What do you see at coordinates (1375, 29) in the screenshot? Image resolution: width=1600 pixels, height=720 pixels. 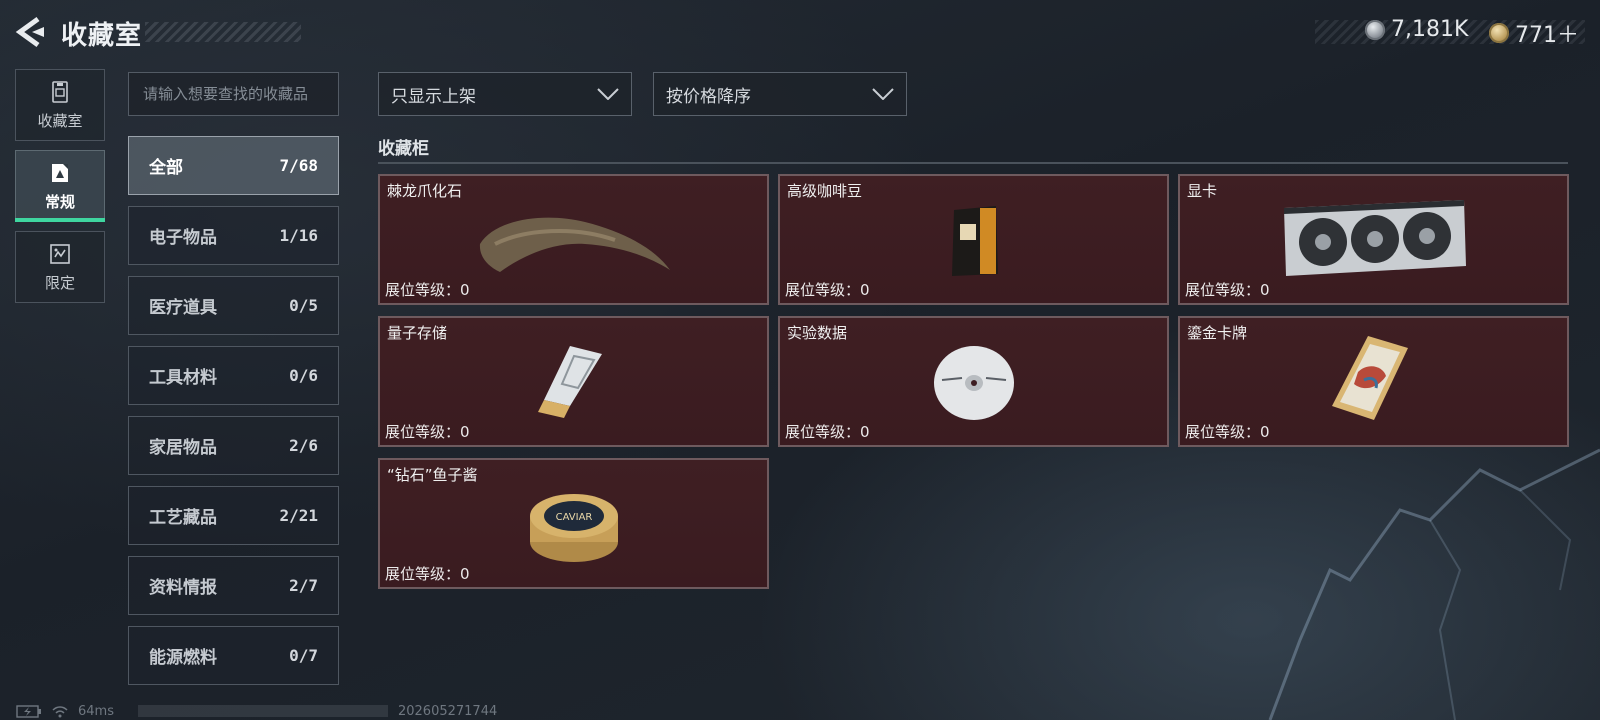 I see `silver-coin-icon` at bounding box center [1375, 29].